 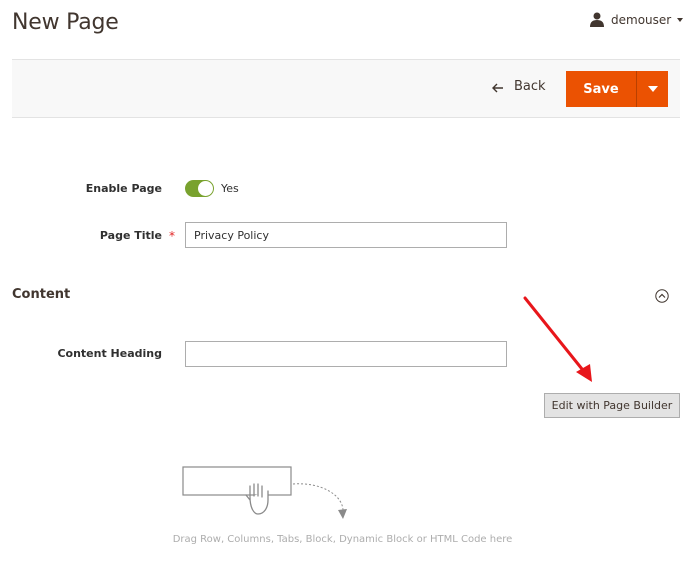 What do you see at coordinates (205, 188) in the screenshot?
I see `toggle-knob` at bounding box center [205, 188].